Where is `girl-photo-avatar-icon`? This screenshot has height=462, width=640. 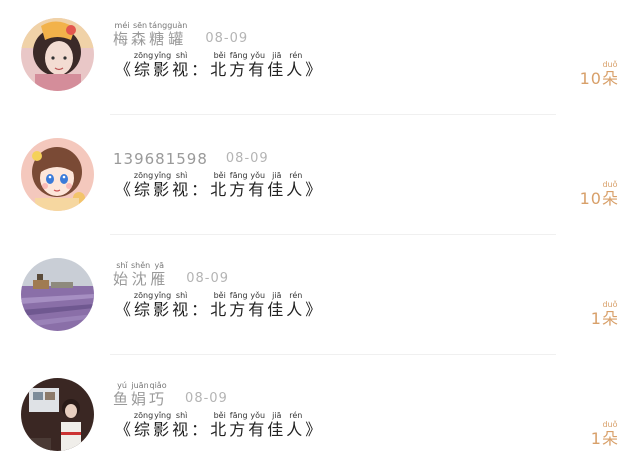 girl-photo-avatar-icon is located at coordinates (57, 414).